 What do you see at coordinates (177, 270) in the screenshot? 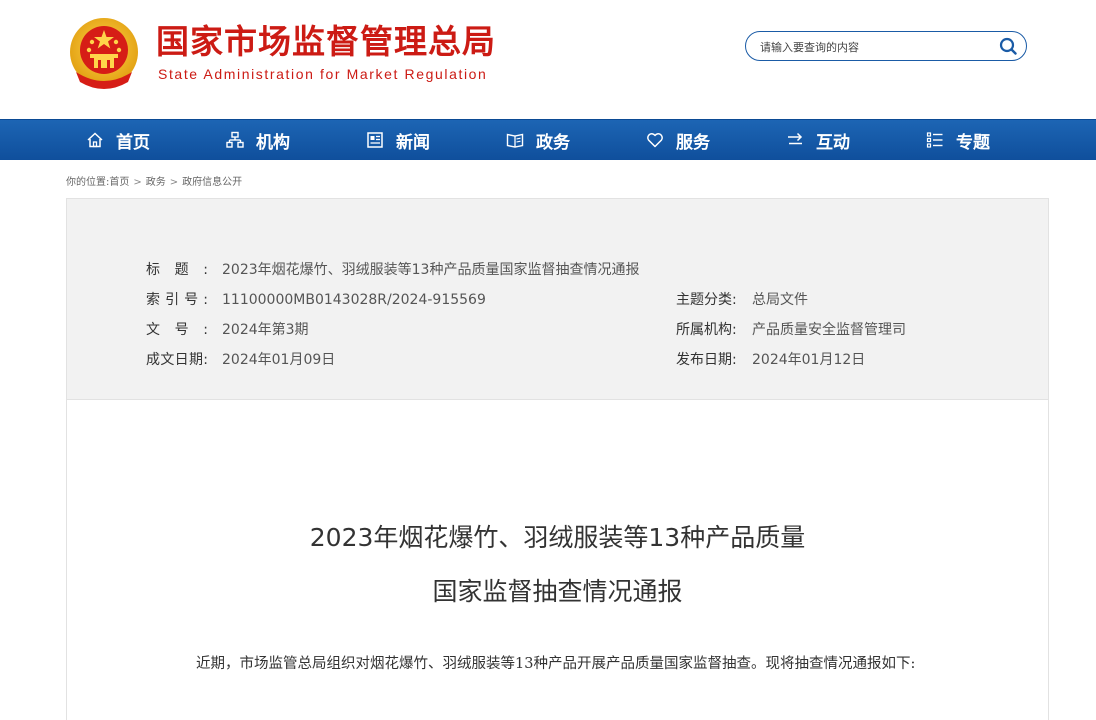
I see `meta-title-label: 标题:` at bounding box center [177, 270].